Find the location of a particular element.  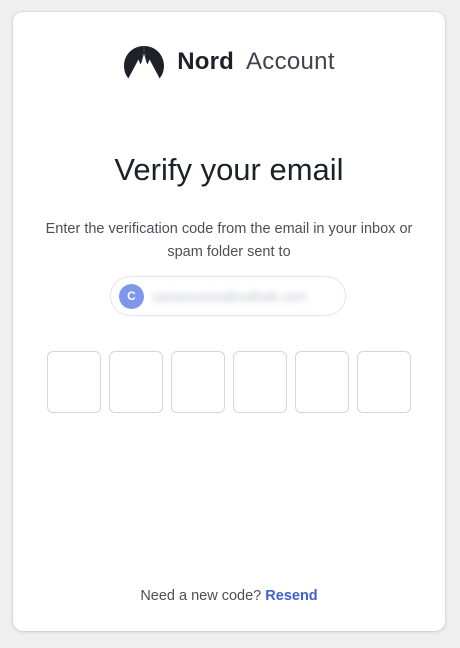

resend-row: Need a new code? Resend is located at coordinates (229, 596).